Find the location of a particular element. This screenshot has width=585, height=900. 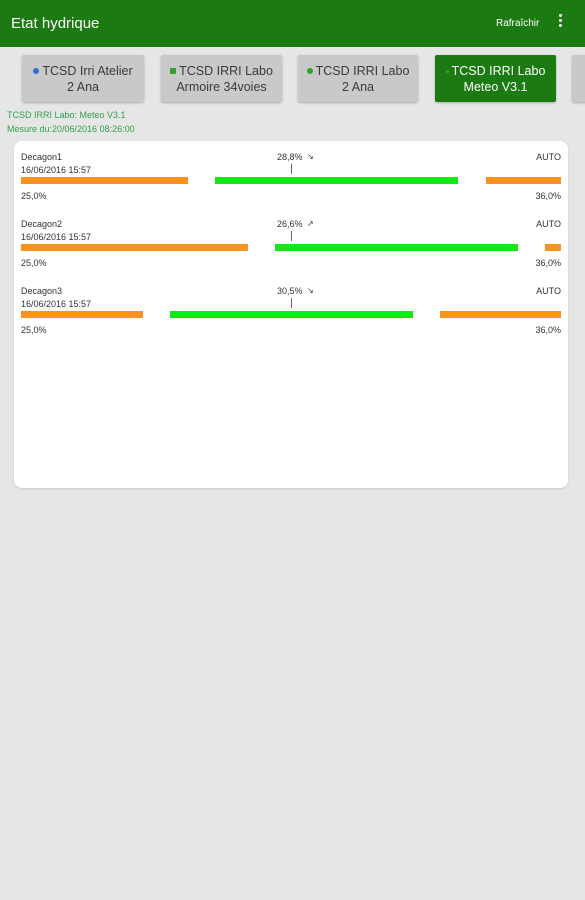

tab-irri-labo-meteo: TCSD IRRI Labo Meteo V3.1 is located at coordinates (495, 78).